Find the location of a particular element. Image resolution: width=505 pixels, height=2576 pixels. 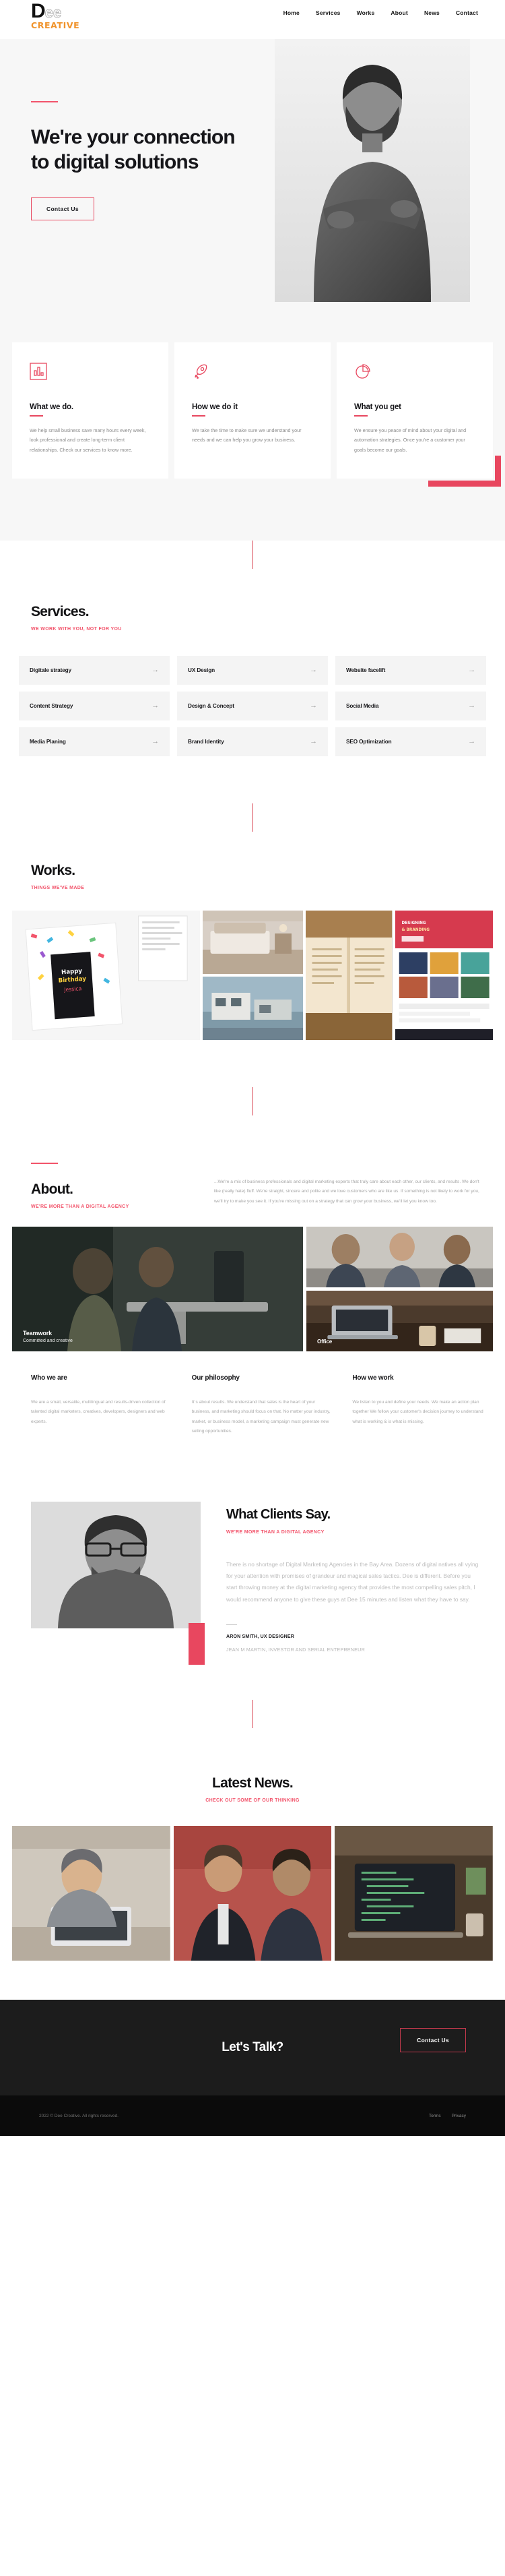

service-card-seo-optimization: SEO Optimization → is located at coordinates (410, 741).